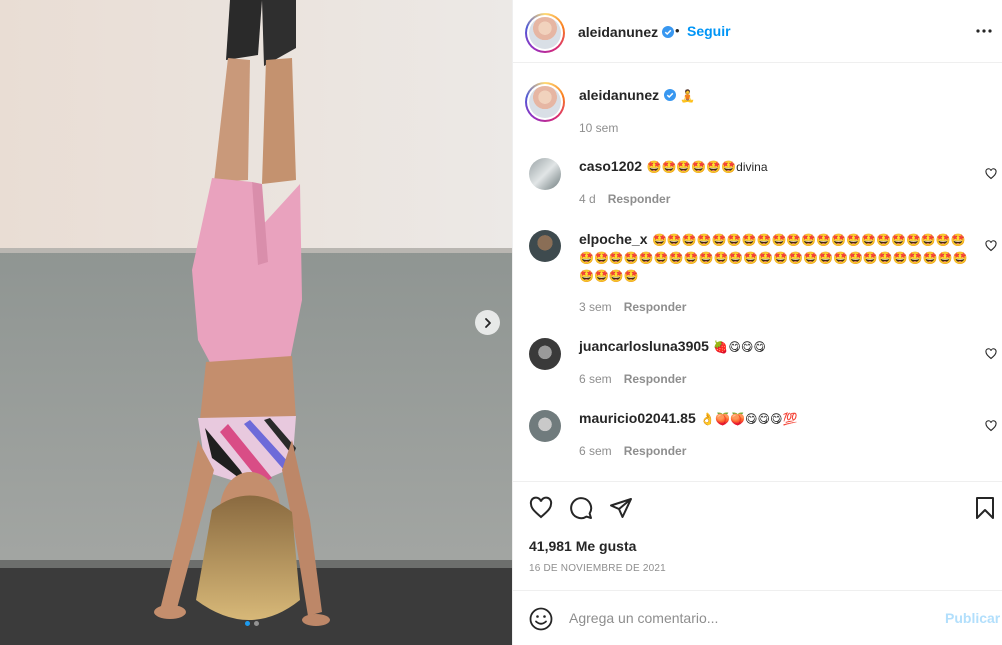 This screenshot has height=645, width=1002. What do you see at coordinates (644, 346) in the screenshot?
I see `comment-username: juancarlosluna3905` at bounding box center [644, 346].